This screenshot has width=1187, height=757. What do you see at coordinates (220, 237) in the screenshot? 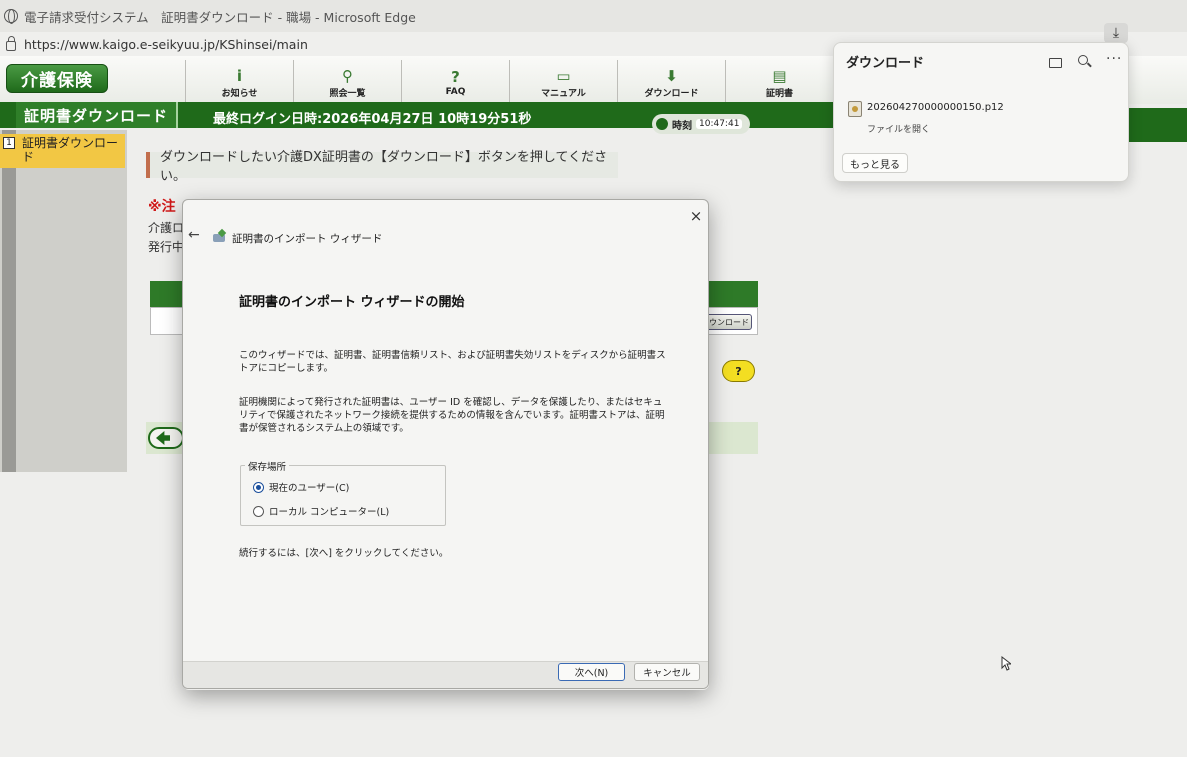
I see `certificate-wizard-icon` at bounding box center [220, 237].